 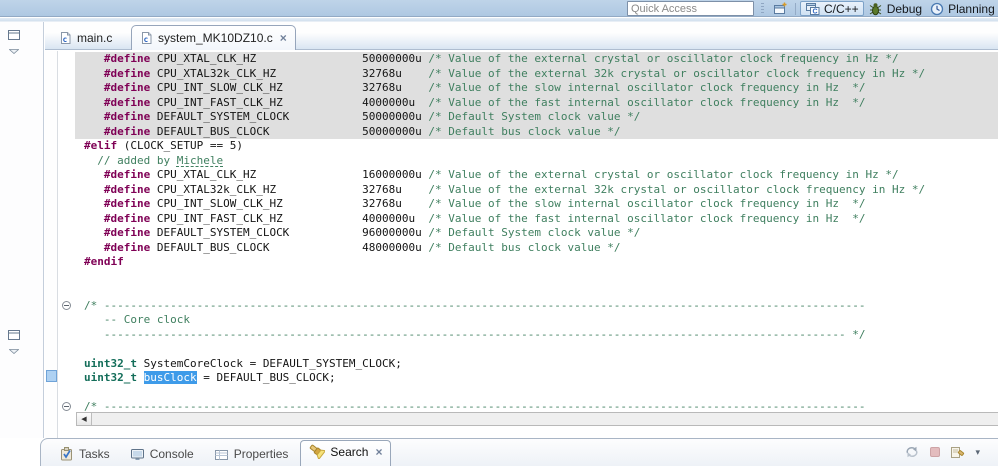 I want to click on dropdown-arrow-icon: ▾, so click(x=977, y=452).